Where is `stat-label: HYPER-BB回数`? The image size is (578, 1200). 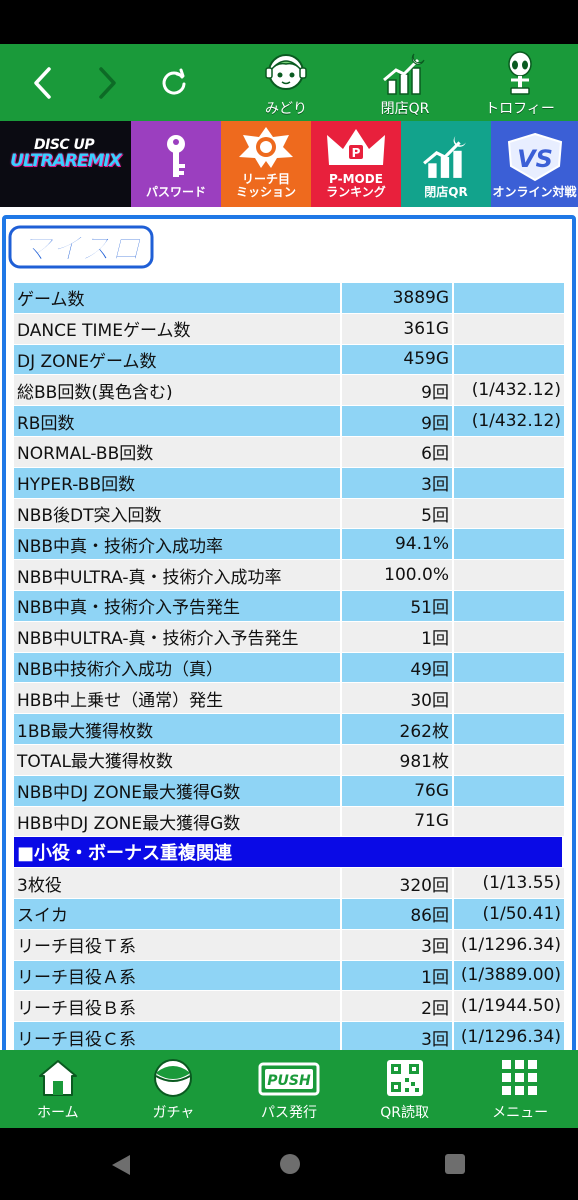 stat-label: HYPER-BB回数 is located at coordinates (178, 483).